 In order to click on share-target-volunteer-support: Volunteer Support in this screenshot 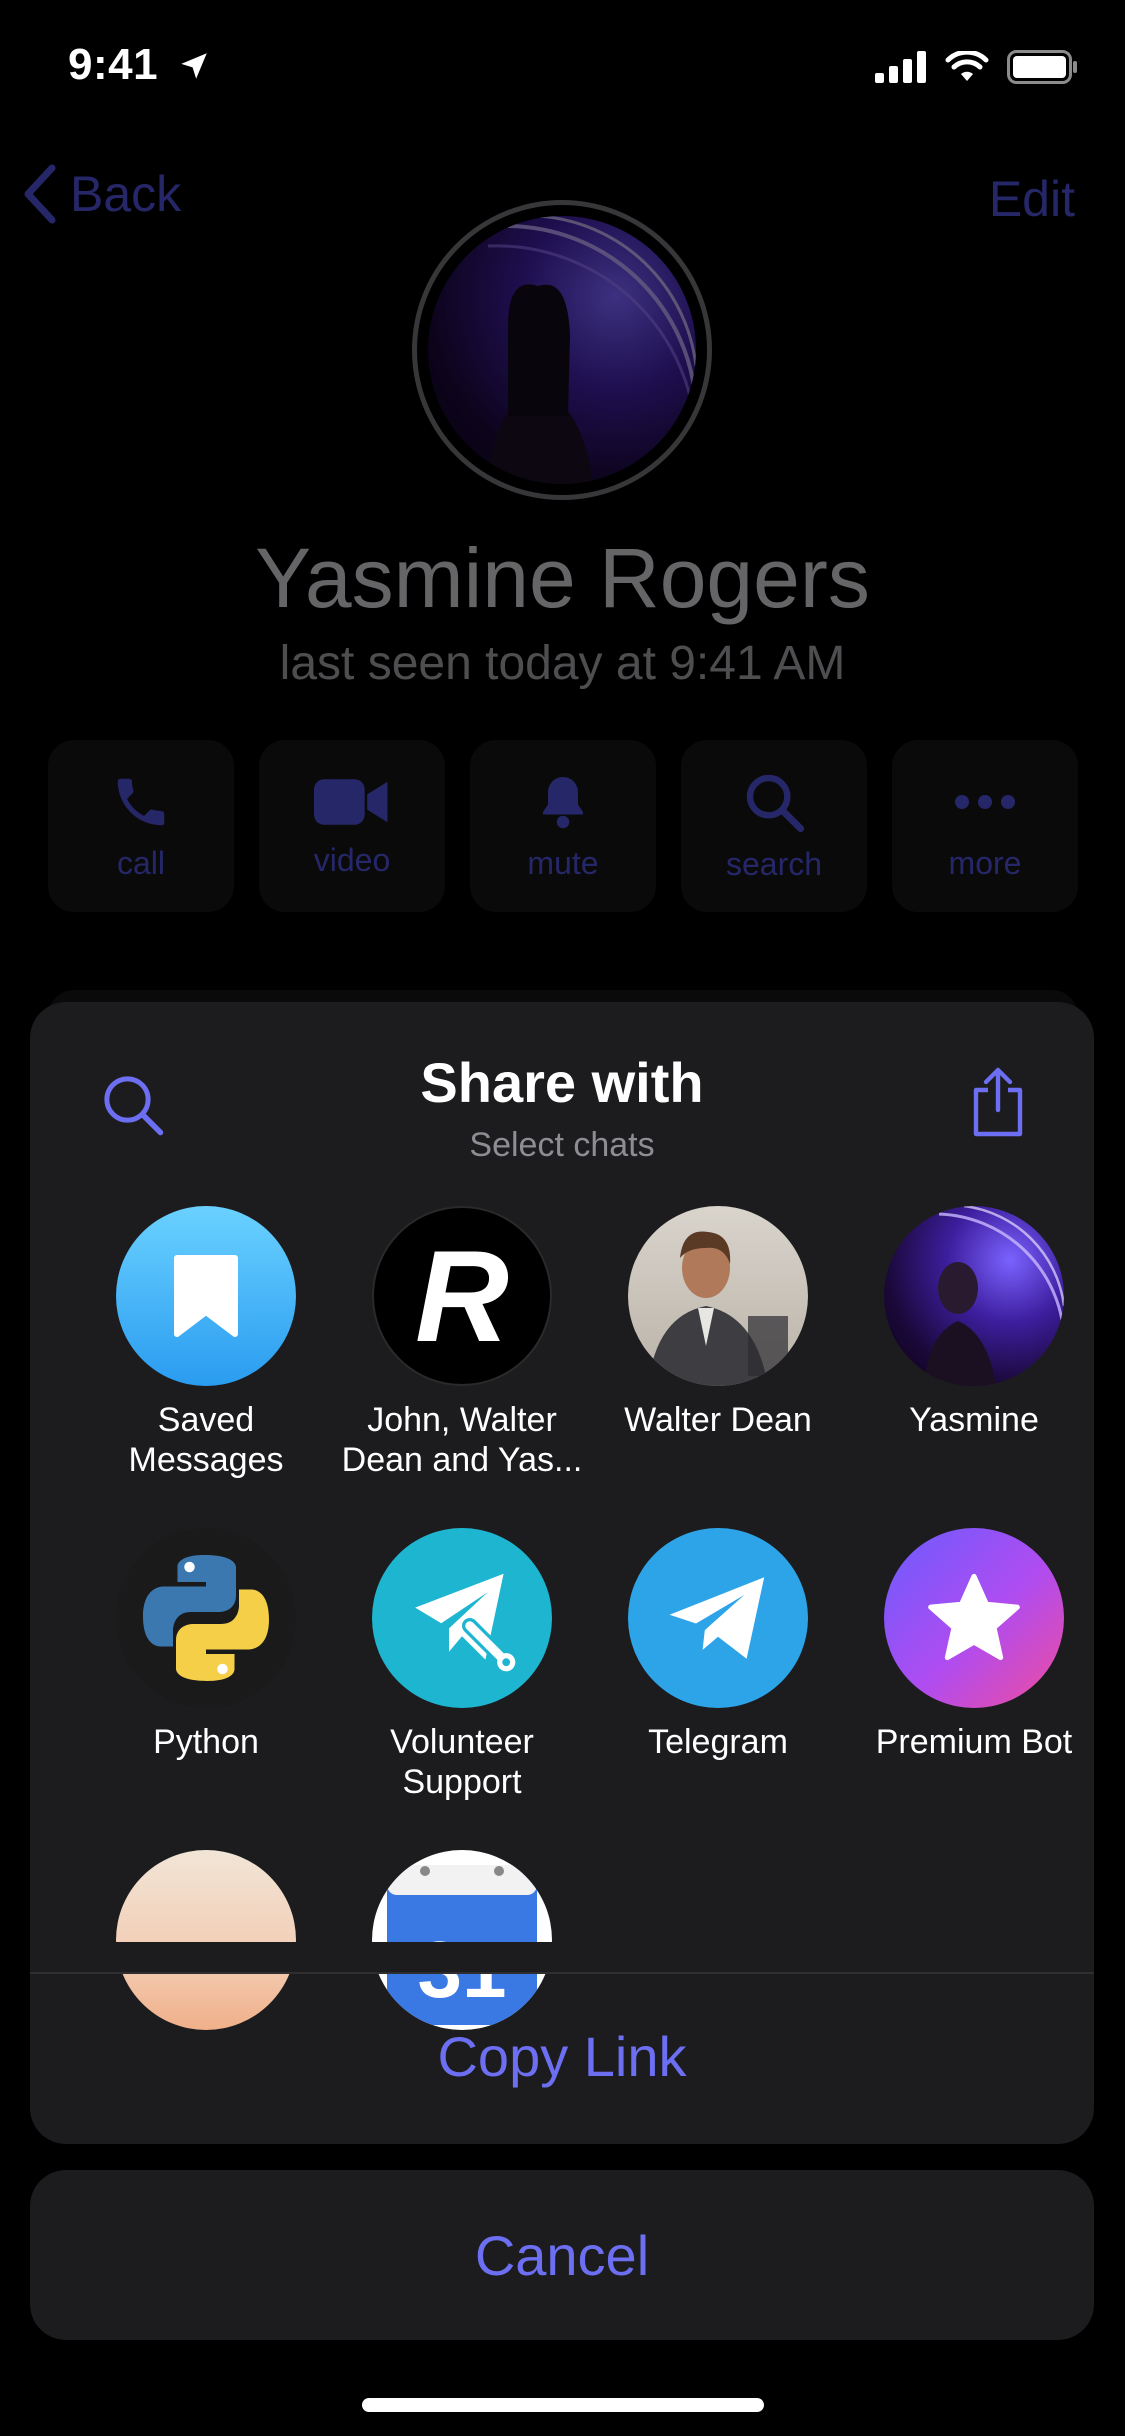, I will do `click(462, 1665)`.